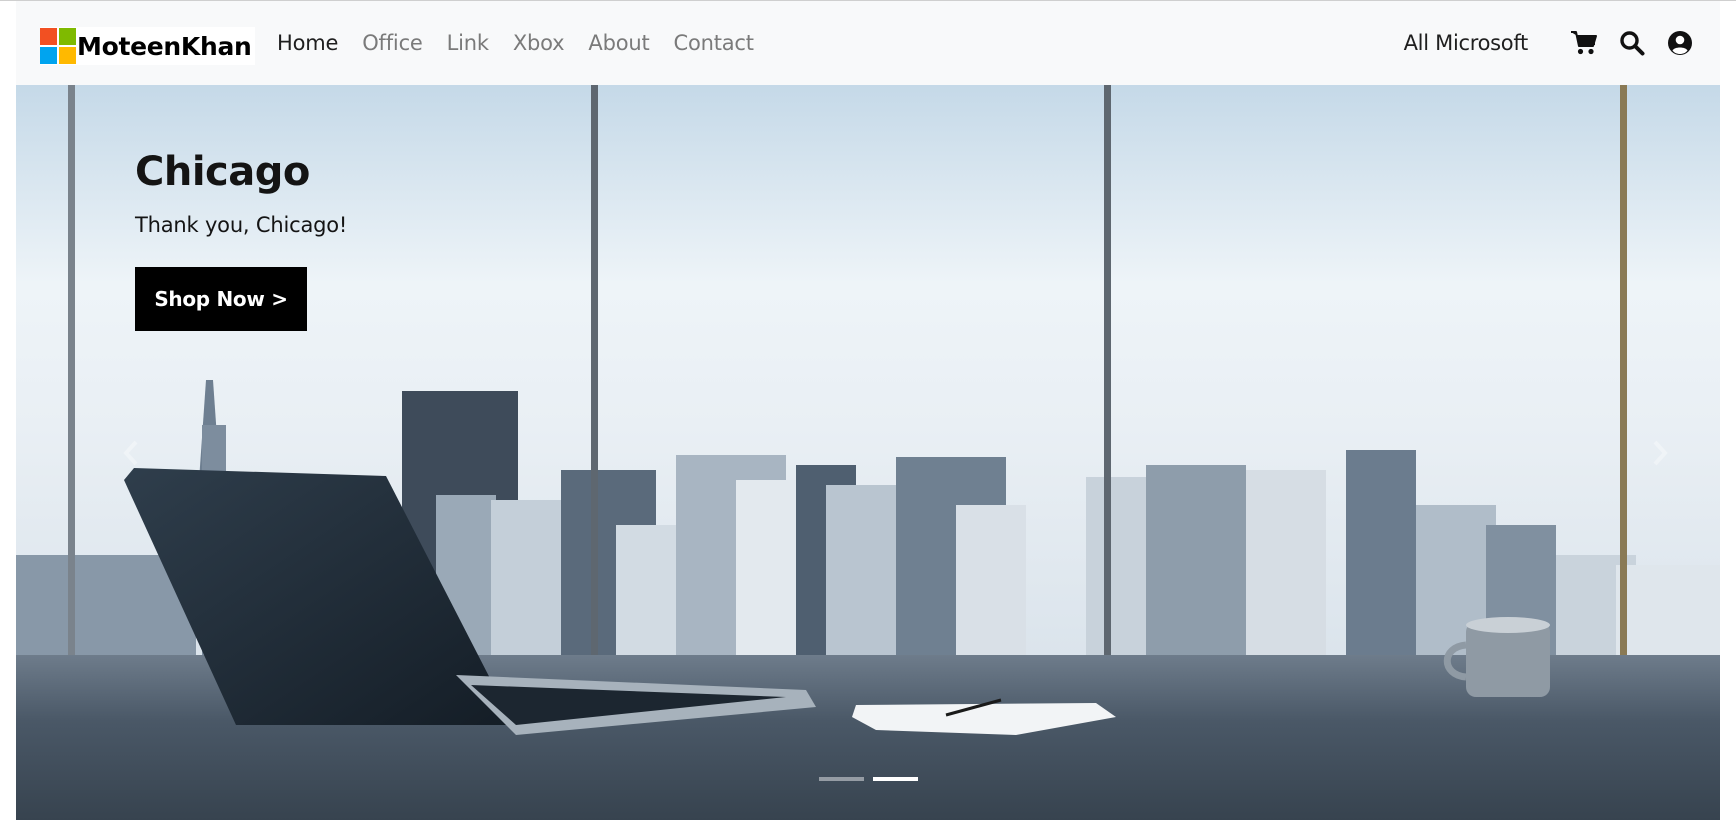 This screenshot has width=1736, height=824. I want to click on nav-right: All Microsoft, so click(1549, 43).